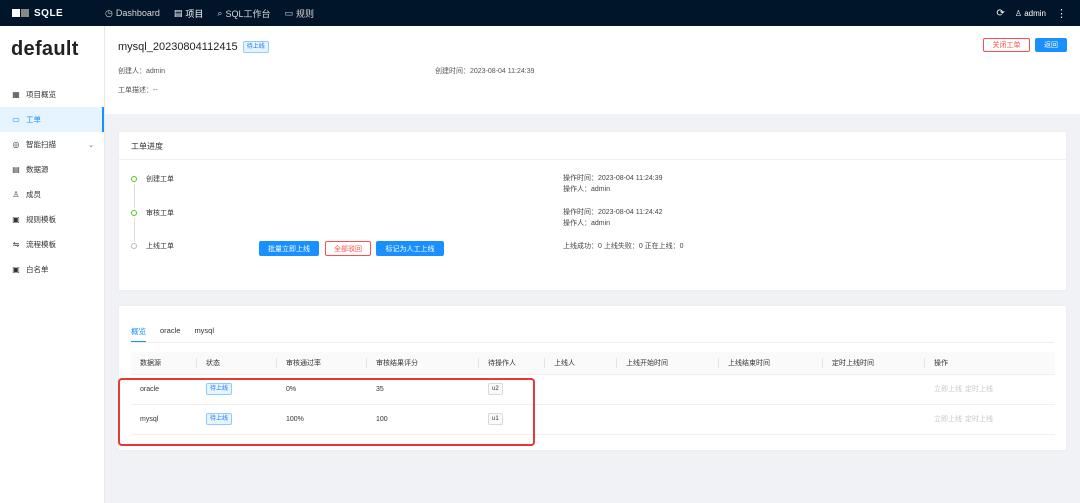 Image resolution: width=1080 pixels, height=503 pixels. Describe the element at coordinates (495, 389) in the screenshot. I see `operator-tag: u2` at that location.